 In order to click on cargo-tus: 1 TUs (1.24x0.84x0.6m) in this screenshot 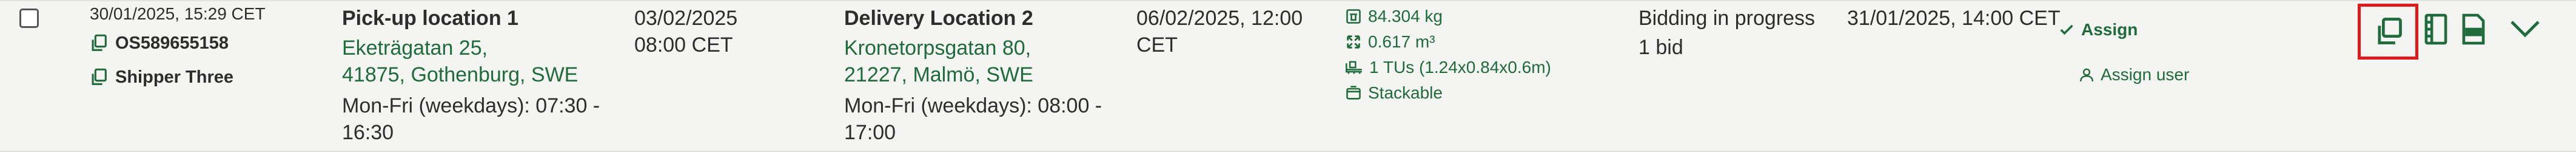, I will do `click(1448, 67)`.